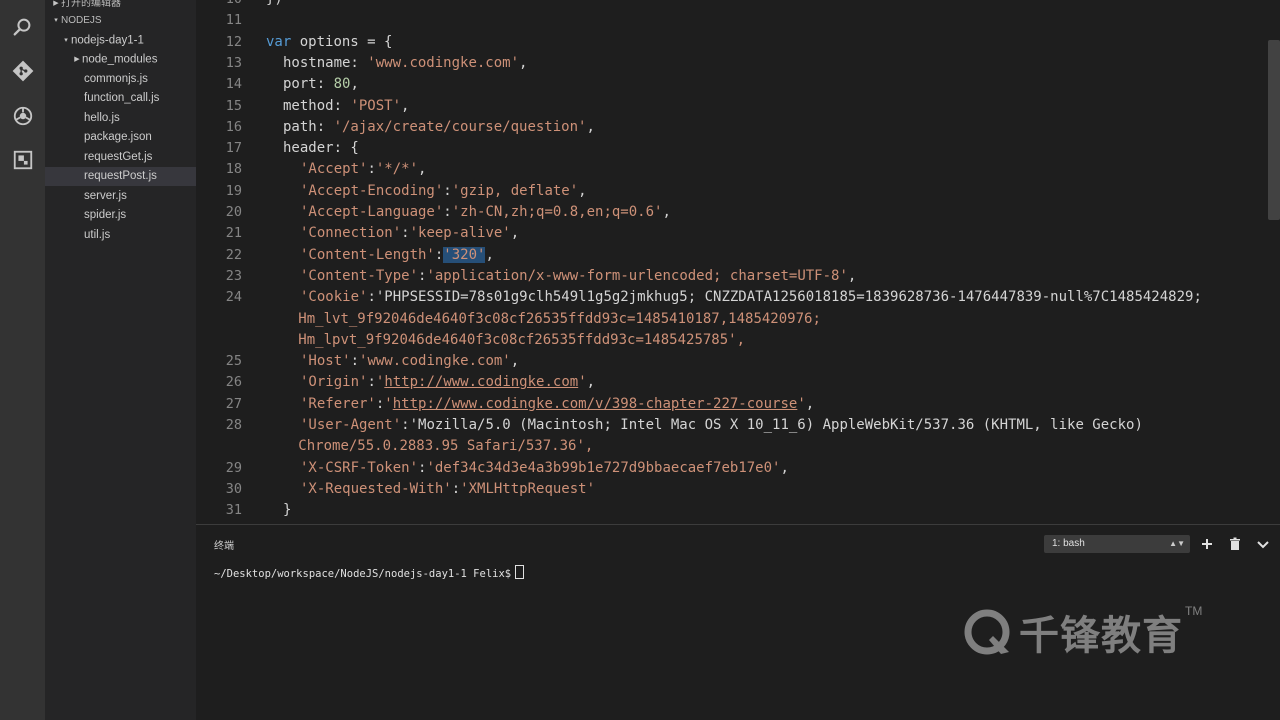 The height and width of the screenshot is (720, 1280). What do you see at coordinates (448, 382) in the screenshot?
I see `code-text: 'Origin':'http://www.codingke.com',` at bounding box center [448, 382].